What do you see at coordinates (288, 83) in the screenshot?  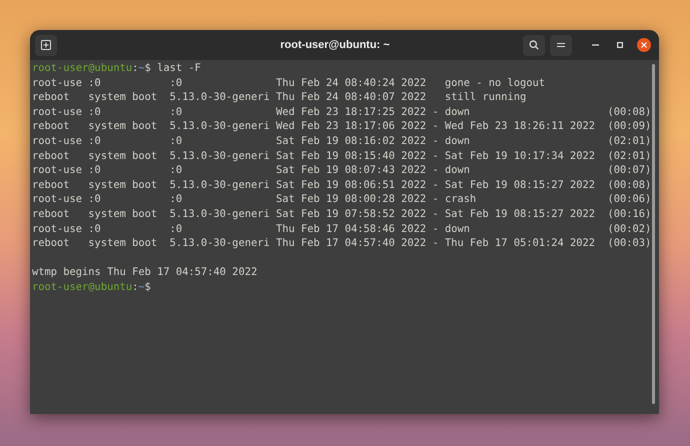 I see `output-line: root-use :0 :0 Thu Feb 24 08:40:24 2022 gone - no logout` at bounding box center [288, 83].